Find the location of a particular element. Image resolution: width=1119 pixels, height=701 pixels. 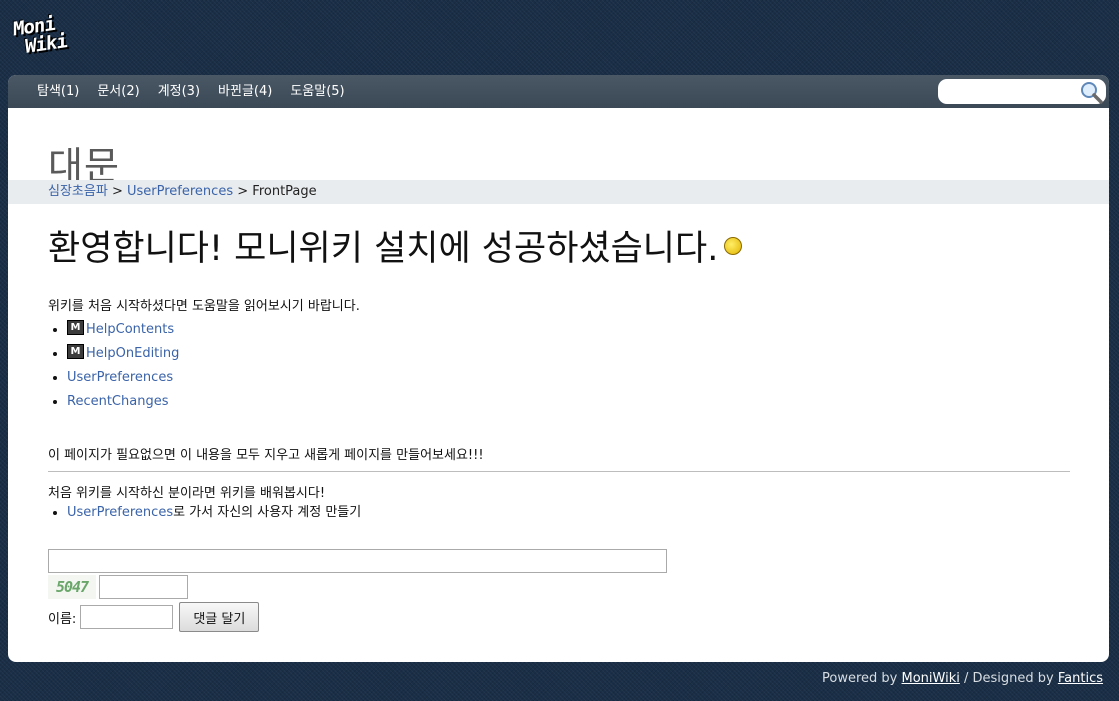

fantics-link: Fantics is located at coordinates (1080, 678).